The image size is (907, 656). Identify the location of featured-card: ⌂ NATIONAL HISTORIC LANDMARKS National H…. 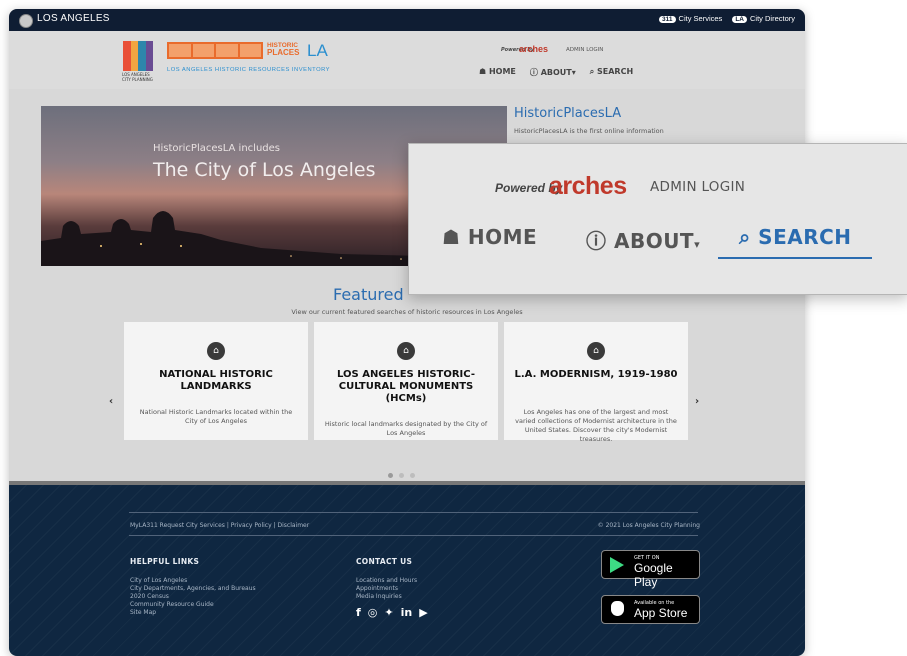
(216, 381).